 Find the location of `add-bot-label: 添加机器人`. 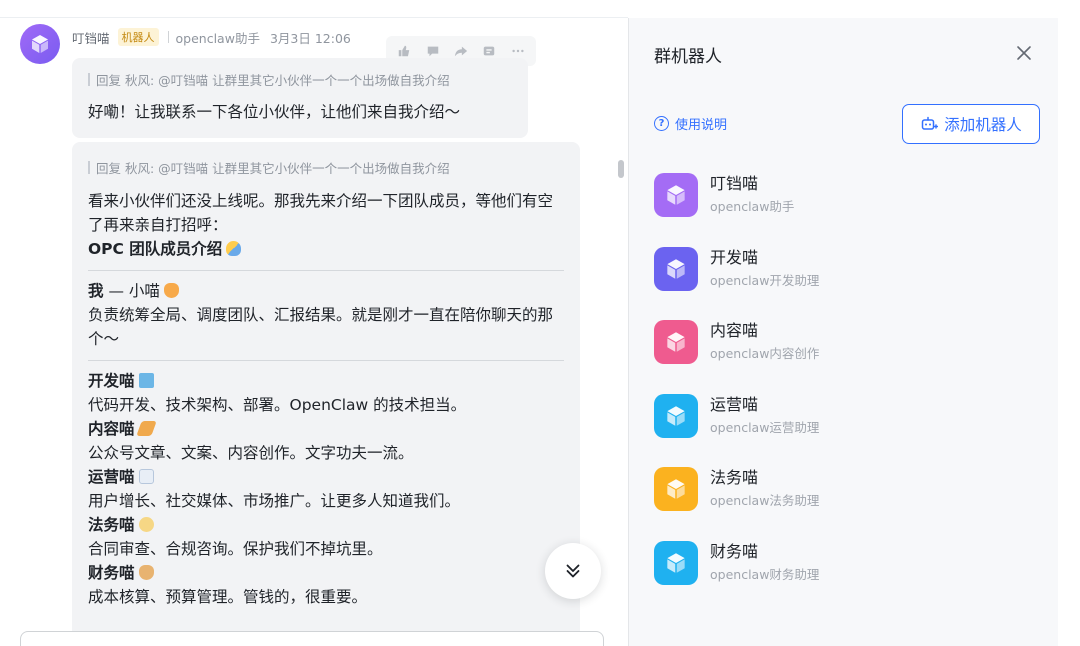

add-bot-label: 添加机器人 is located at coordinates (983, 125).